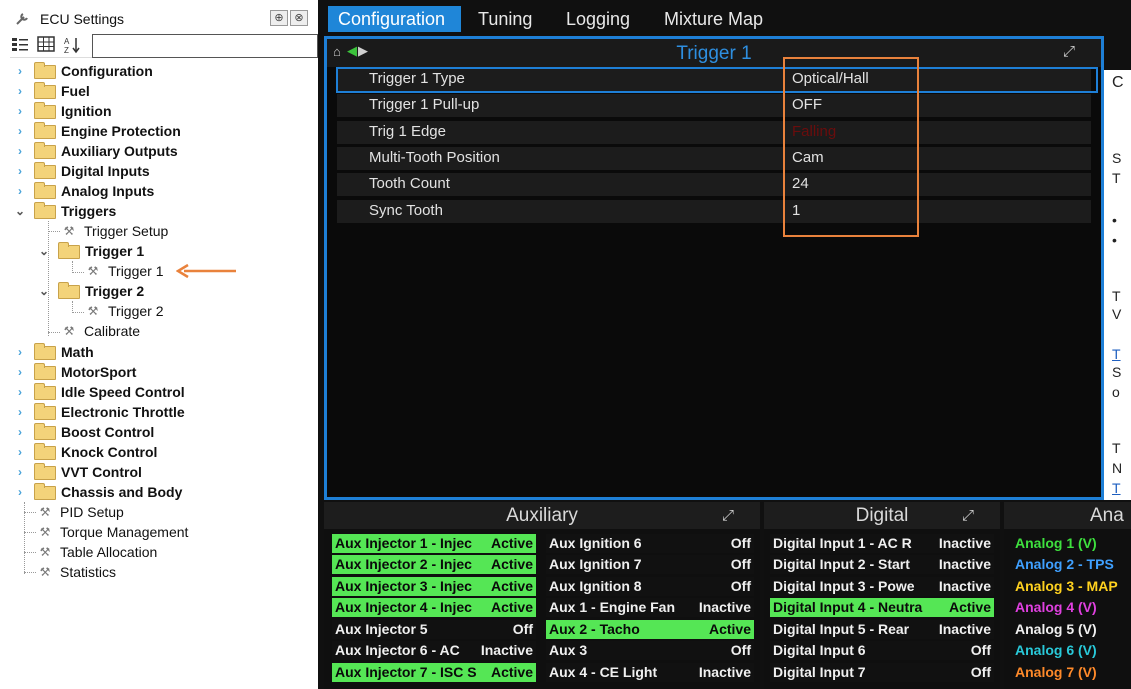  Describe the element at coordinates (650, 672) in the screenshot. I see `aux-output-cell: Aux 4 - CE Light Inactive` at that location.